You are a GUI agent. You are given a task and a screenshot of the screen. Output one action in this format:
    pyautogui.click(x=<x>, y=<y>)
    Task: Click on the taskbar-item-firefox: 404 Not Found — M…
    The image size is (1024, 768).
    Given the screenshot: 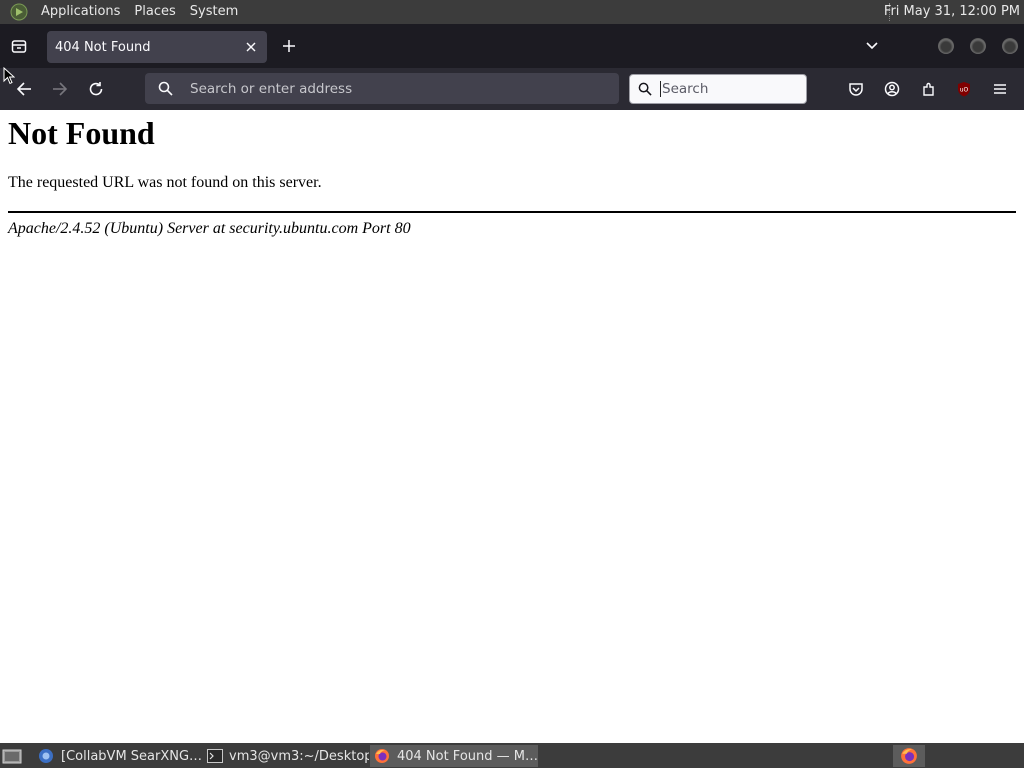 What is the action you would take?
    pyautogui.click(x=454, y=756)
    